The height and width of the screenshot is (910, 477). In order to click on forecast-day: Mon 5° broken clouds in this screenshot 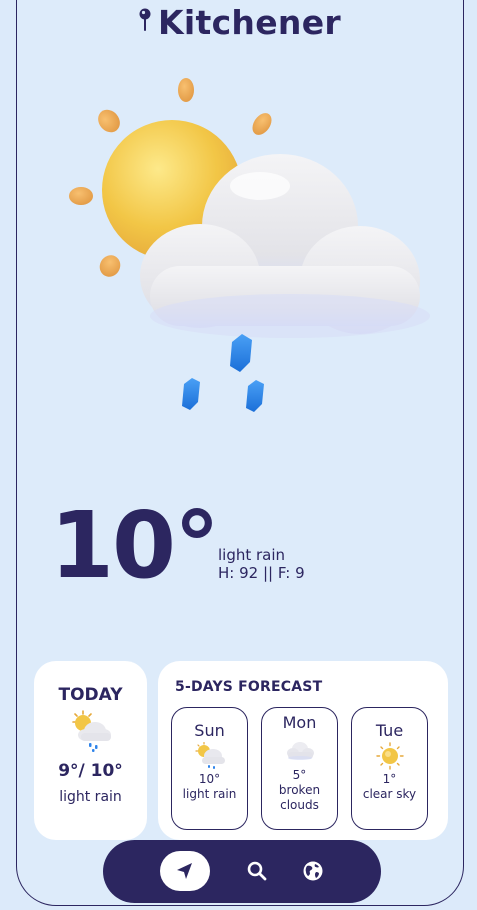, I will do `click(299, 768)`.